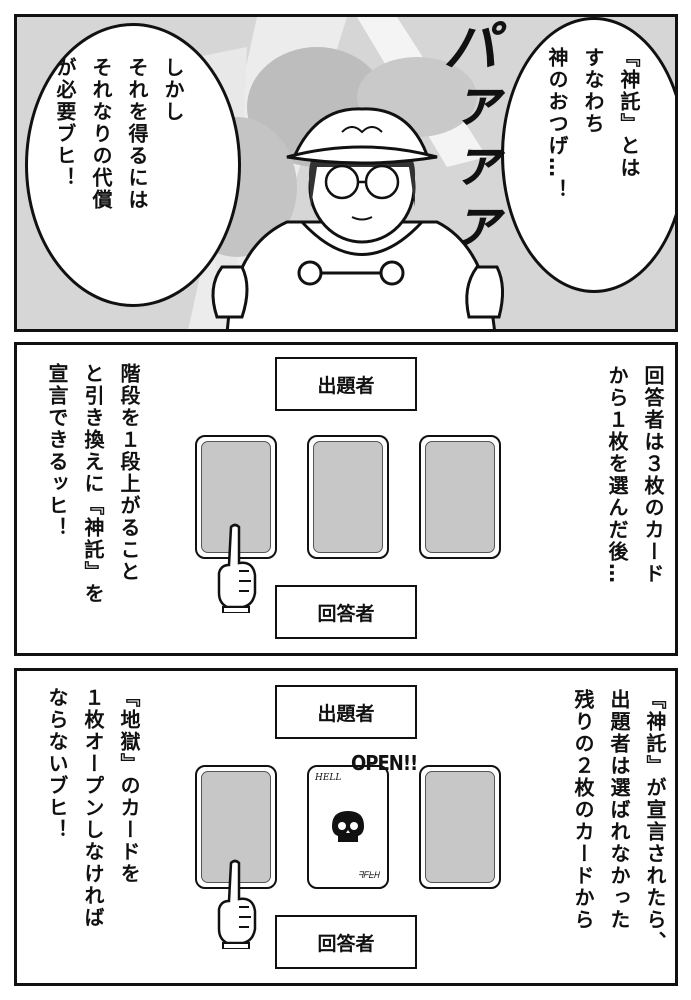 The image size is (691, 1000). What do you see at coordinates (384, 763) in the screenshot?
I see `open-label: OPEN!!` at bounding box center [384, 763].